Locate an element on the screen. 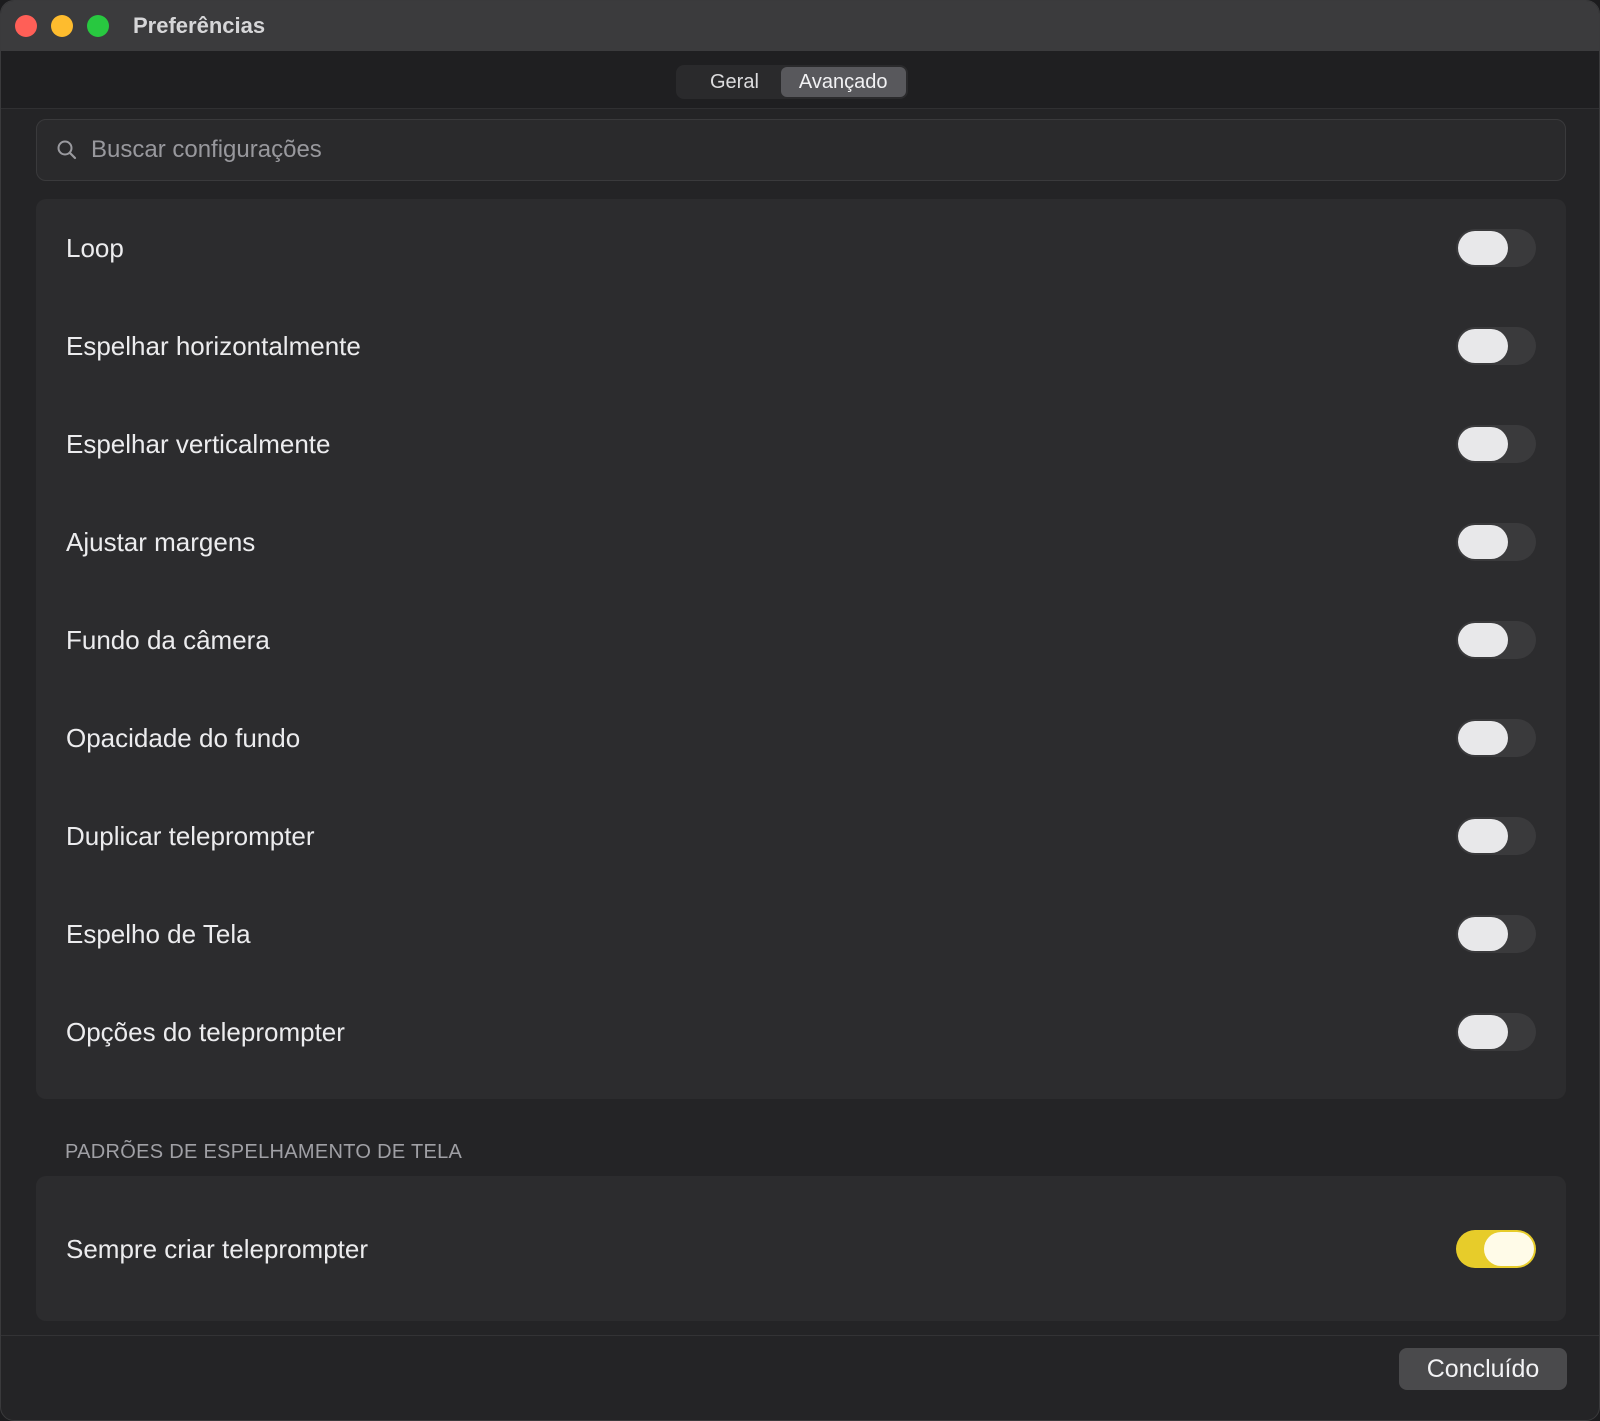 The height and width of the screenshot is (1421, 1600). footer-divider is located at coordinates (800, 1335).